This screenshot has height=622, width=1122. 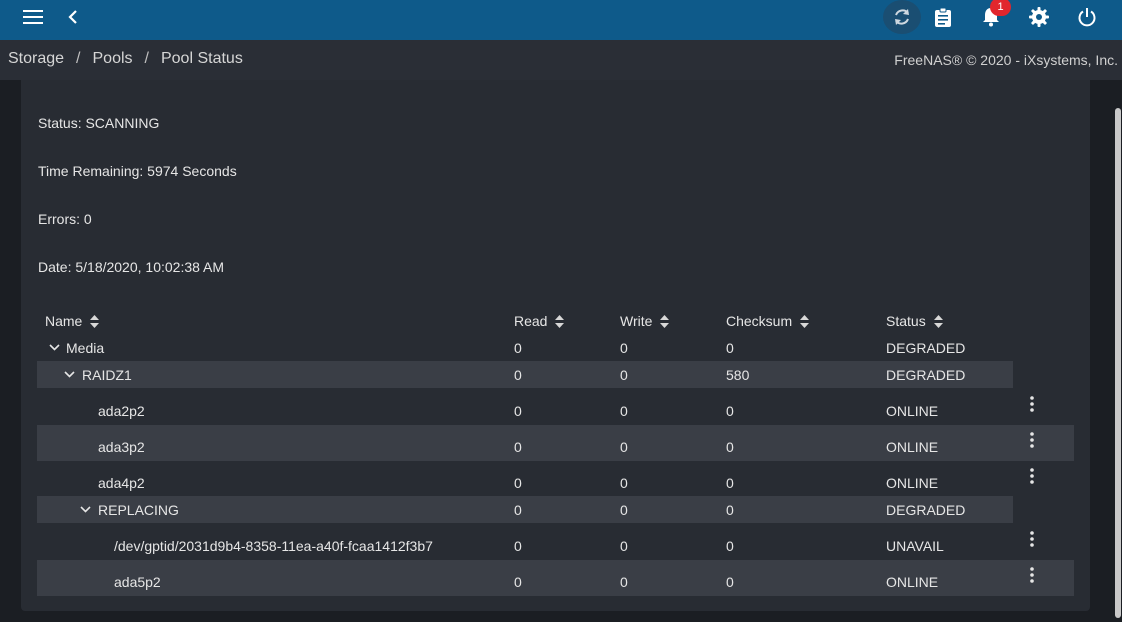 I want to click on column-header-write: Write, so click(x=645, y=321).